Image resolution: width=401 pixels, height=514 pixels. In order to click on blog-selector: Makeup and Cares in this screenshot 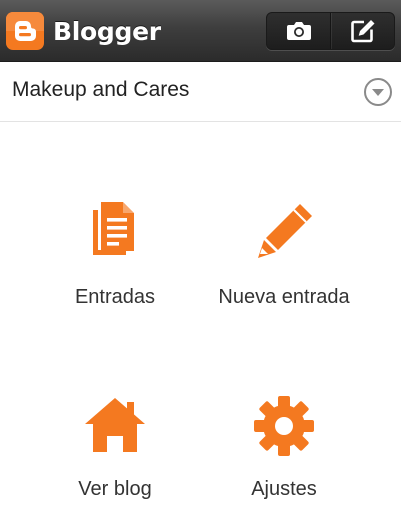, I will do `click(200, 92)`.